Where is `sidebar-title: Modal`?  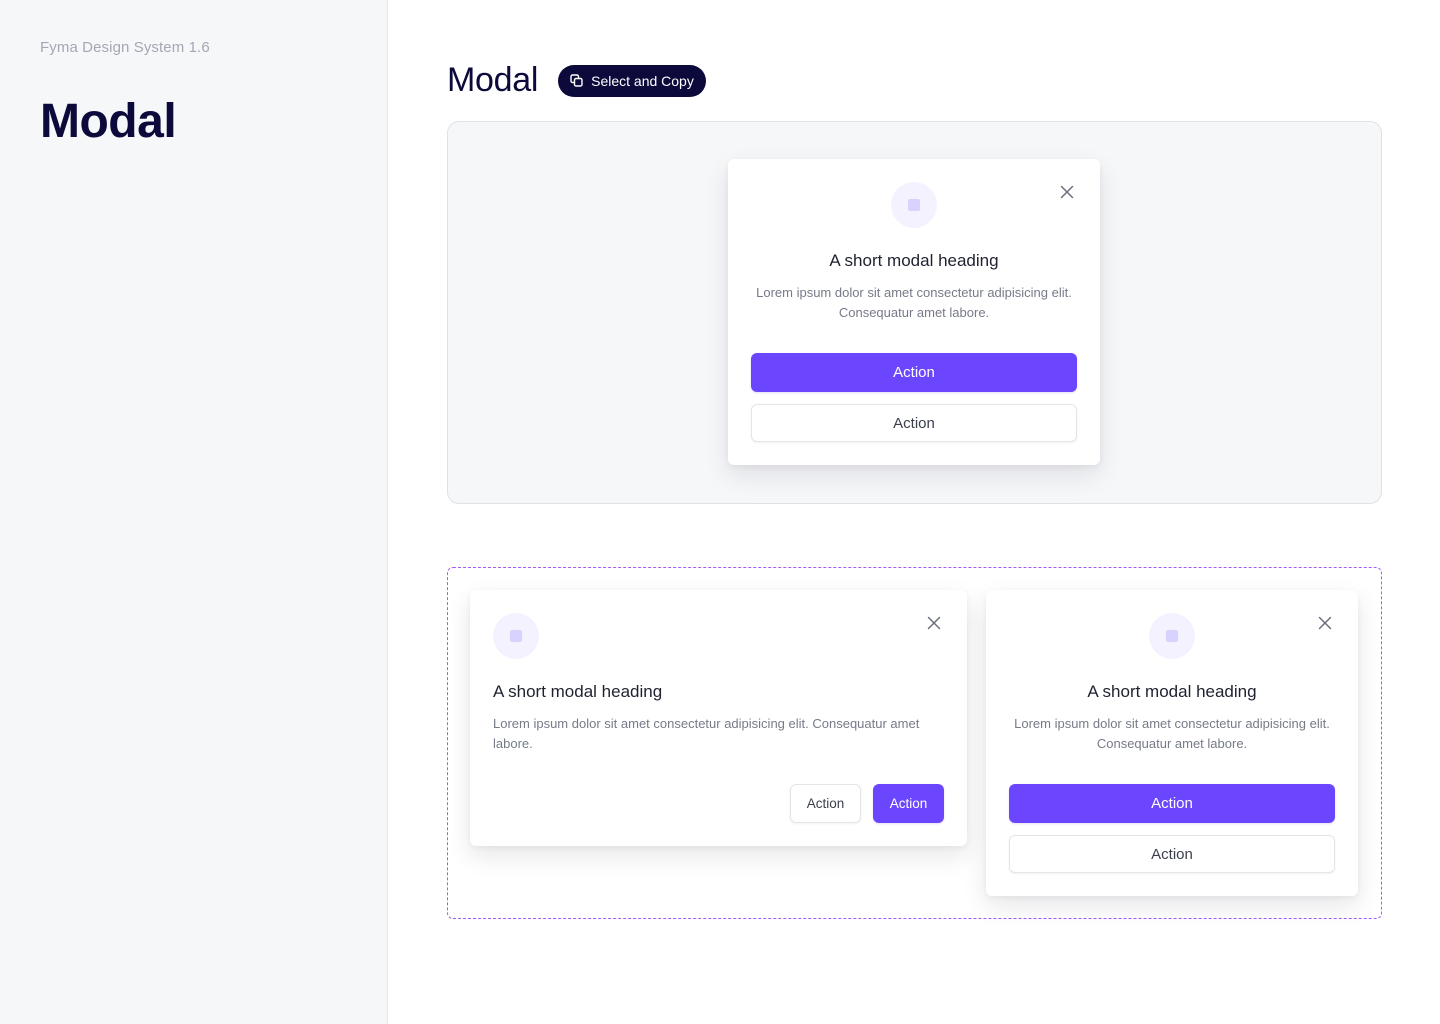 sidebar-title: Modal is located at coordinates (108, 121).